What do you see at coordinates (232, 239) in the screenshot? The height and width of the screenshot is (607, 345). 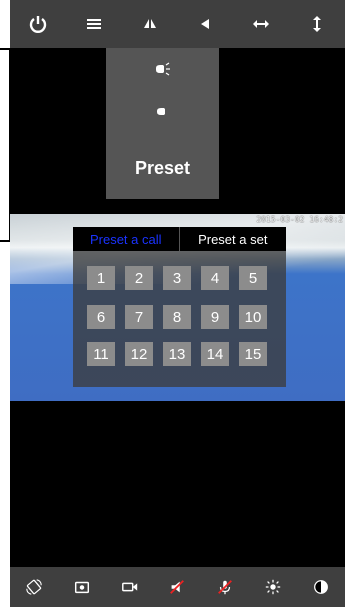 I see `tab-preset-set: Preset a set` at bounding box center [232, 239].